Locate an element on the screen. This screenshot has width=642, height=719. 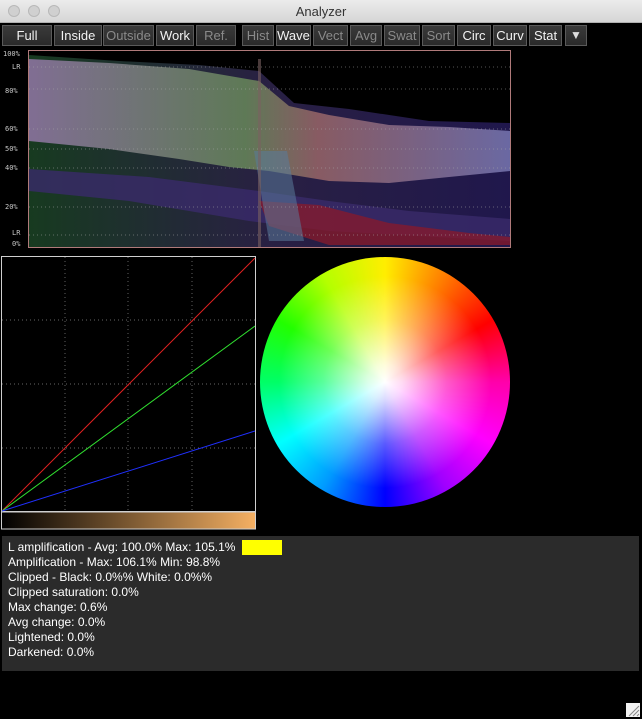
stat-button: Stat is located at coordinates (545, 35).